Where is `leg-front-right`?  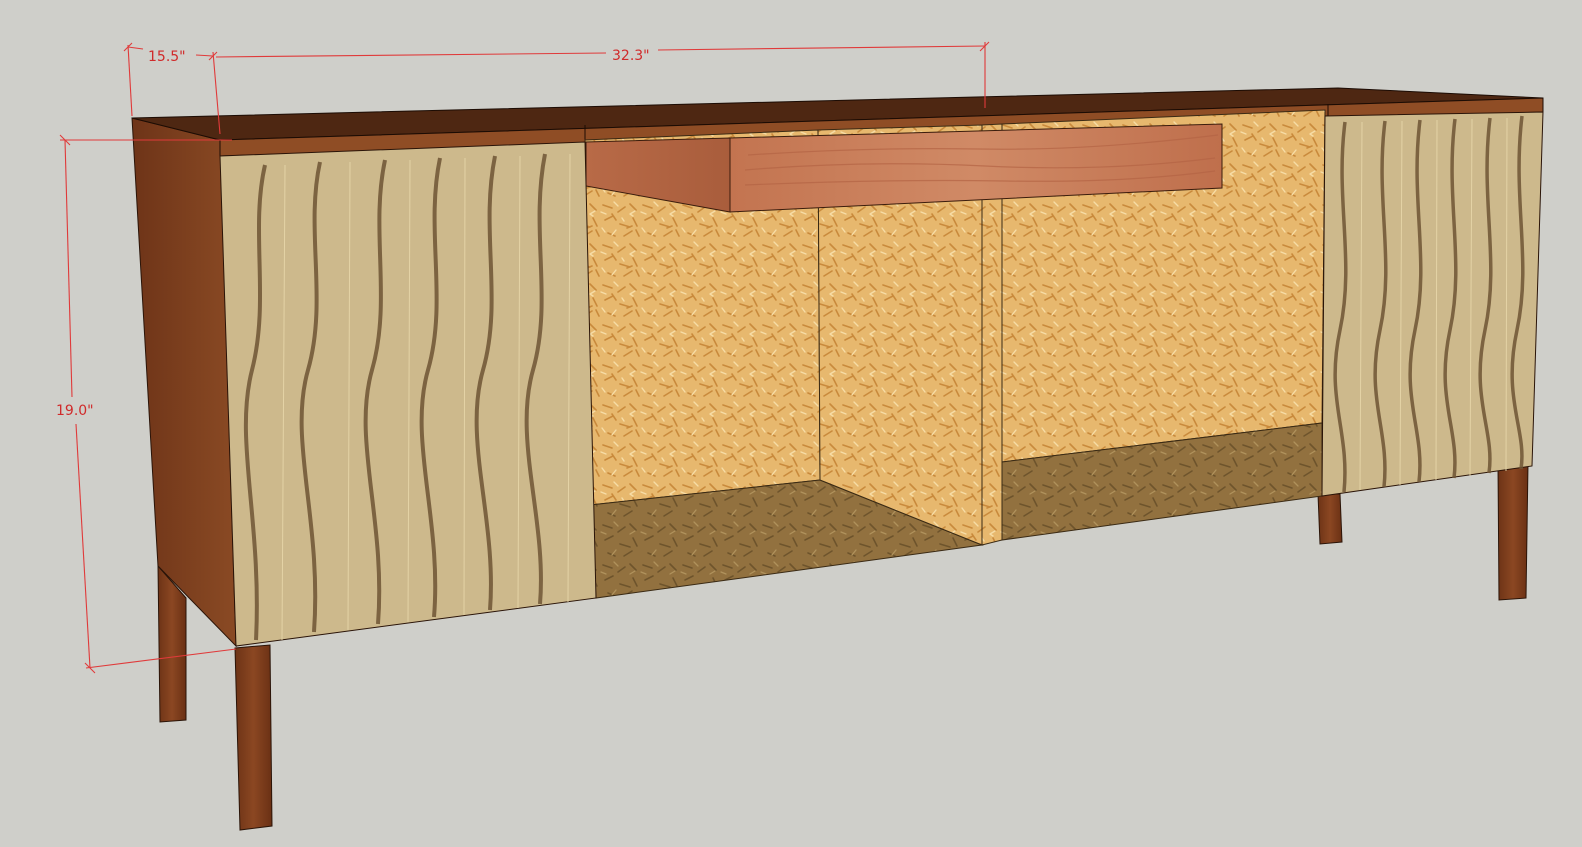 leg-front-right is located at coordinates (1513, 531).